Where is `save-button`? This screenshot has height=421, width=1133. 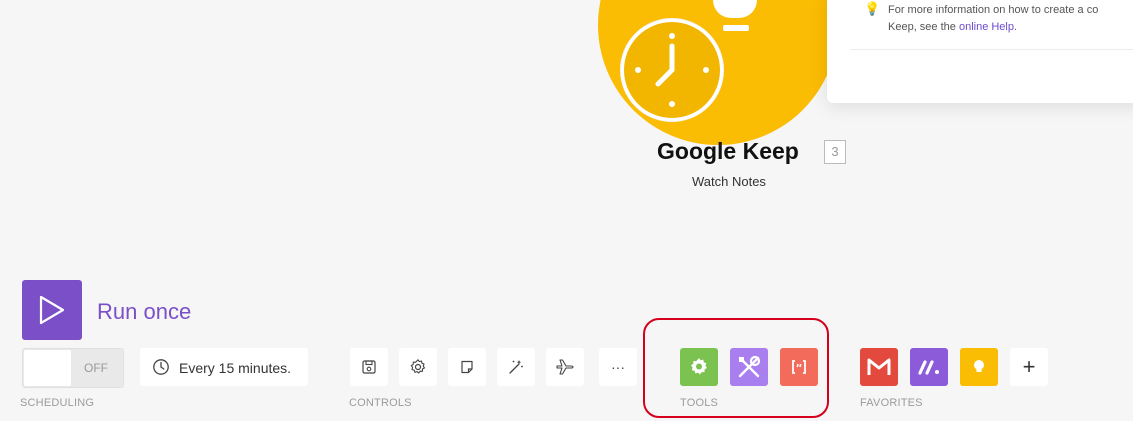 save-button is located at coordinates (369, 367).